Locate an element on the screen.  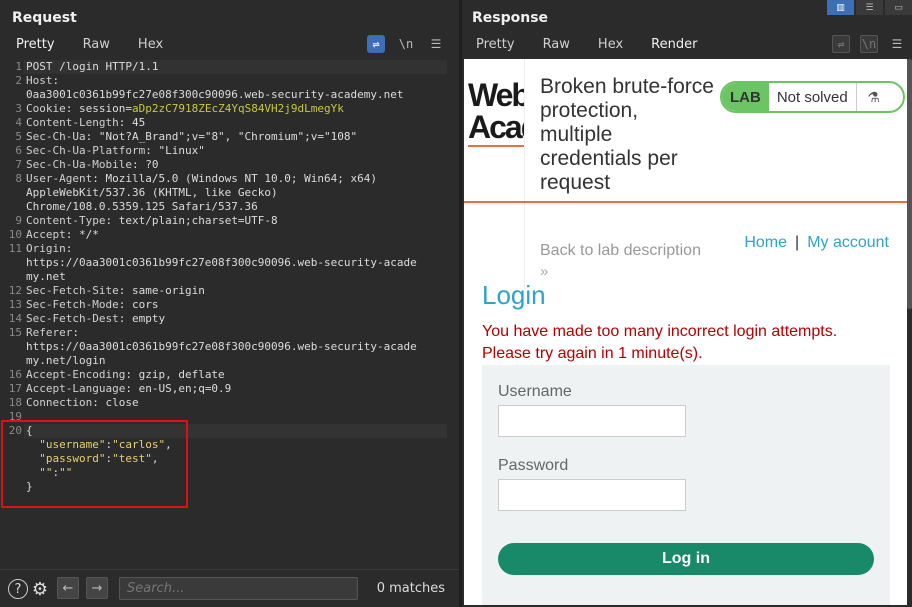
login-button: Log in is located at coordinates (686, 559).